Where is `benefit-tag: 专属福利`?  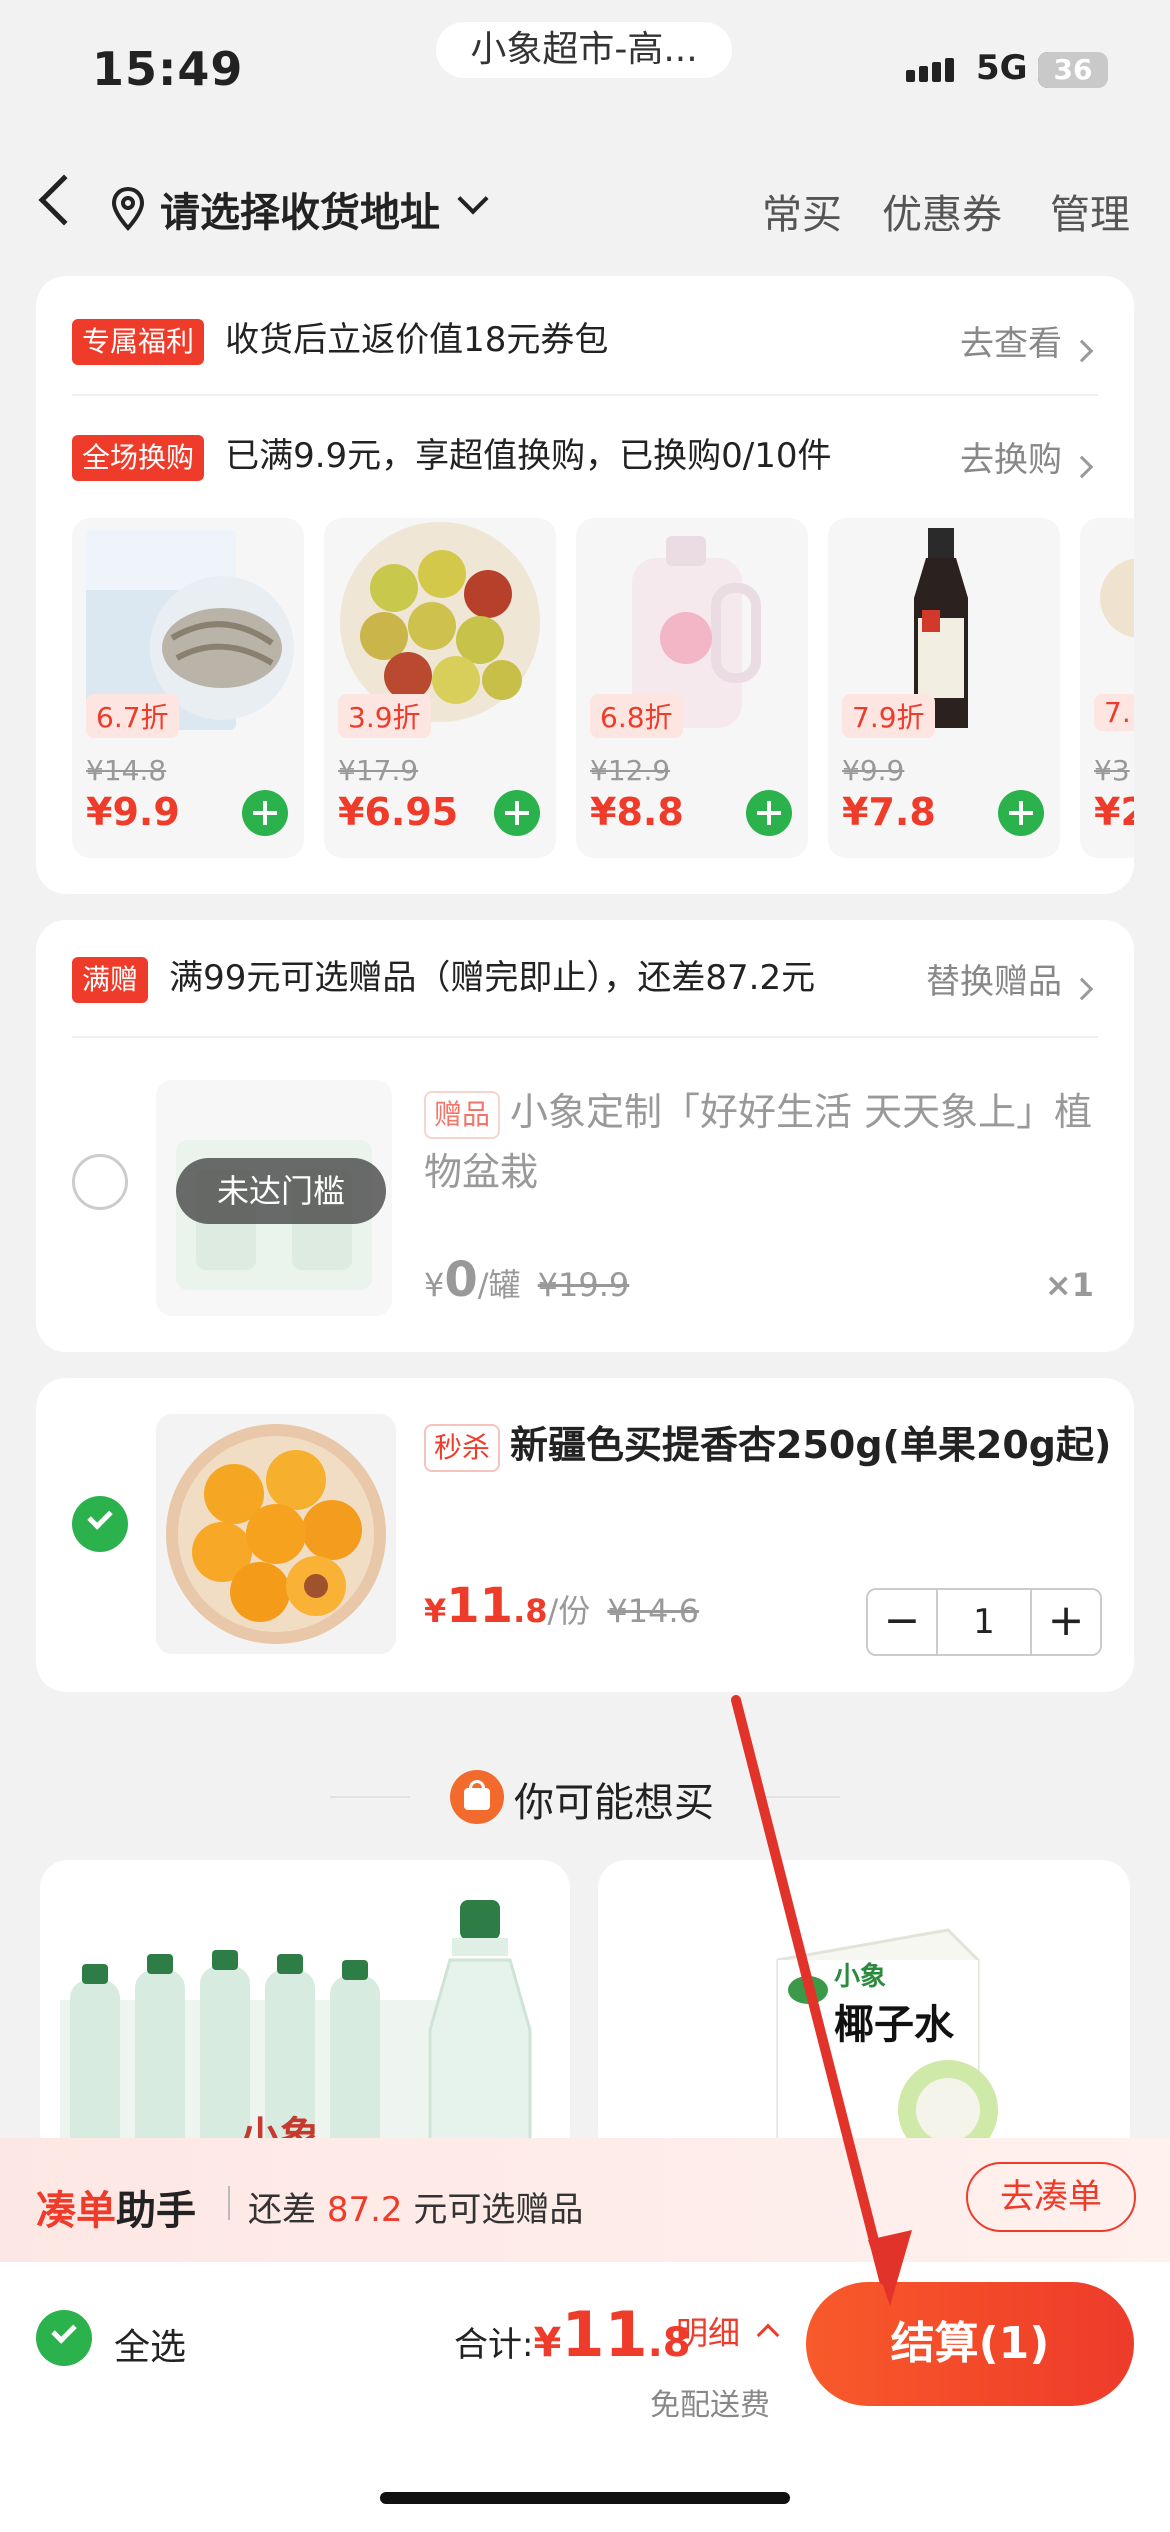 benefit-tag: 专属福利 is located at coordinates (138, 342).